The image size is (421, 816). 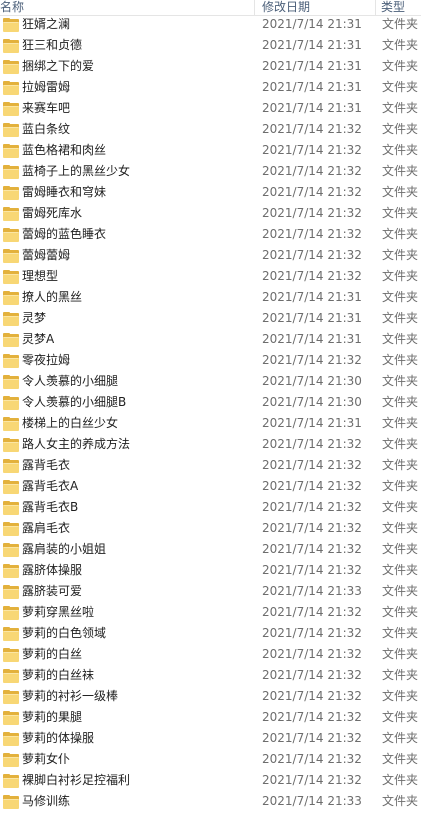 What do you see at coordinates (210, 549) in the screenshot?
I see `file-row: 露肩装的小姐姐 2021/7/14 21:32 文件夹` at bounding box center [210, 549].